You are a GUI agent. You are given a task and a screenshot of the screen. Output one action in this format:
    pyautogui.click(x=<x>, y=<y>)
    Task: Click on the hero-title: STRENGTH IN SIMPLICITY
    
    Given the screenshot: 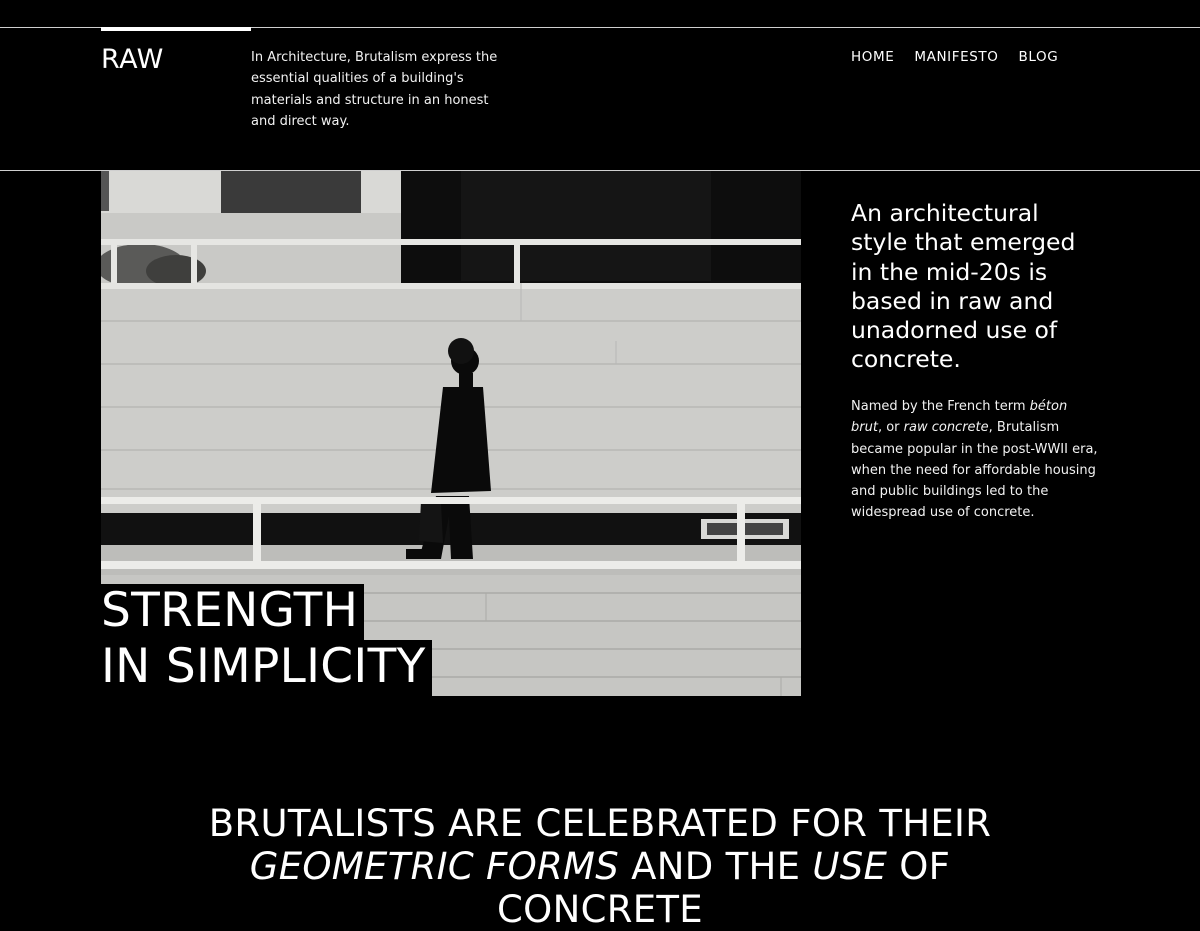 What is the action you would take?
    pyautogui.click(x=266, y=640)
    